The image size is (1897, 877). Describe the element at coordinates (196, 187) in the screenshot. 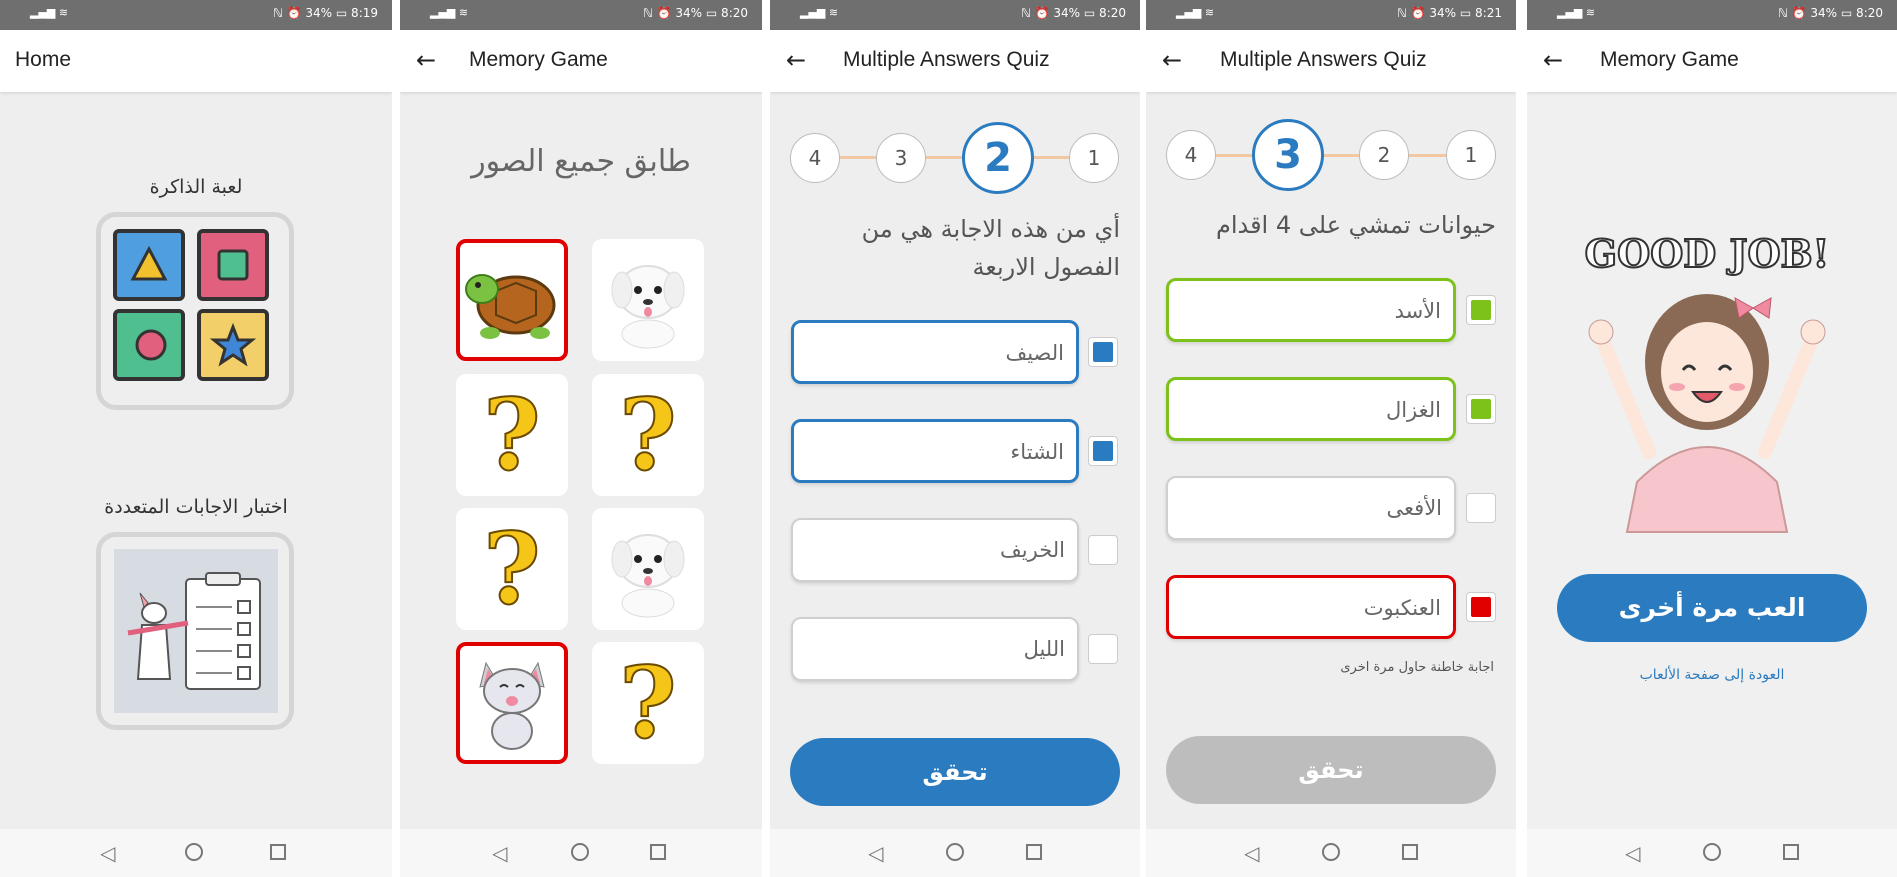

I see `memory-game-label: لعبة الذاكرة` at that location.